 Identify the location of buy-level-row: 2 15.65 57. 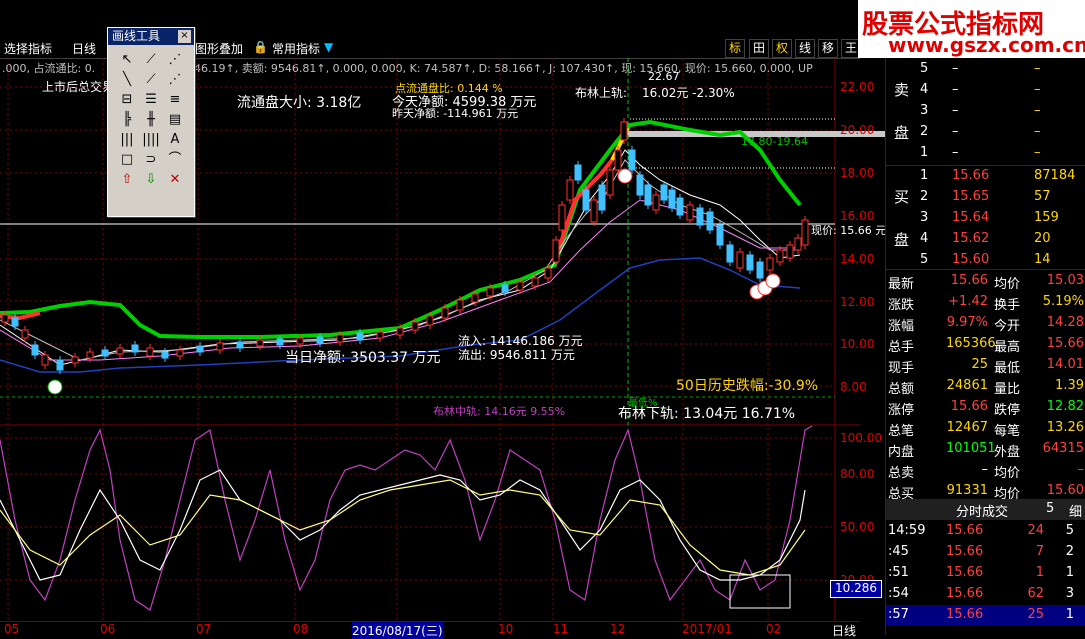
(985, 197).